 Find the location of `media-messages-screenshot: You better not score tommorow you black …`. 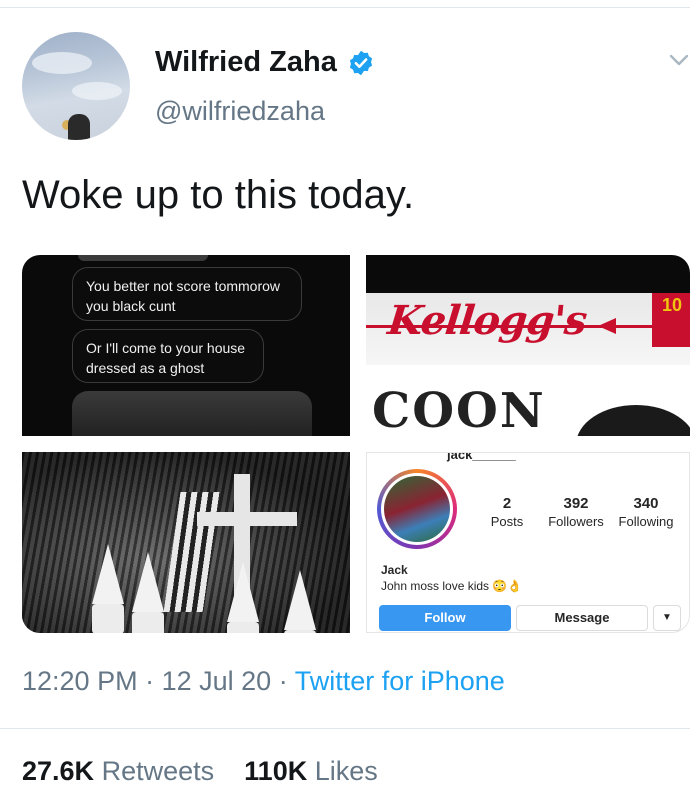

media-messages-screenshot: You better not score tommorow you black … is located at coordinates (186, 345).